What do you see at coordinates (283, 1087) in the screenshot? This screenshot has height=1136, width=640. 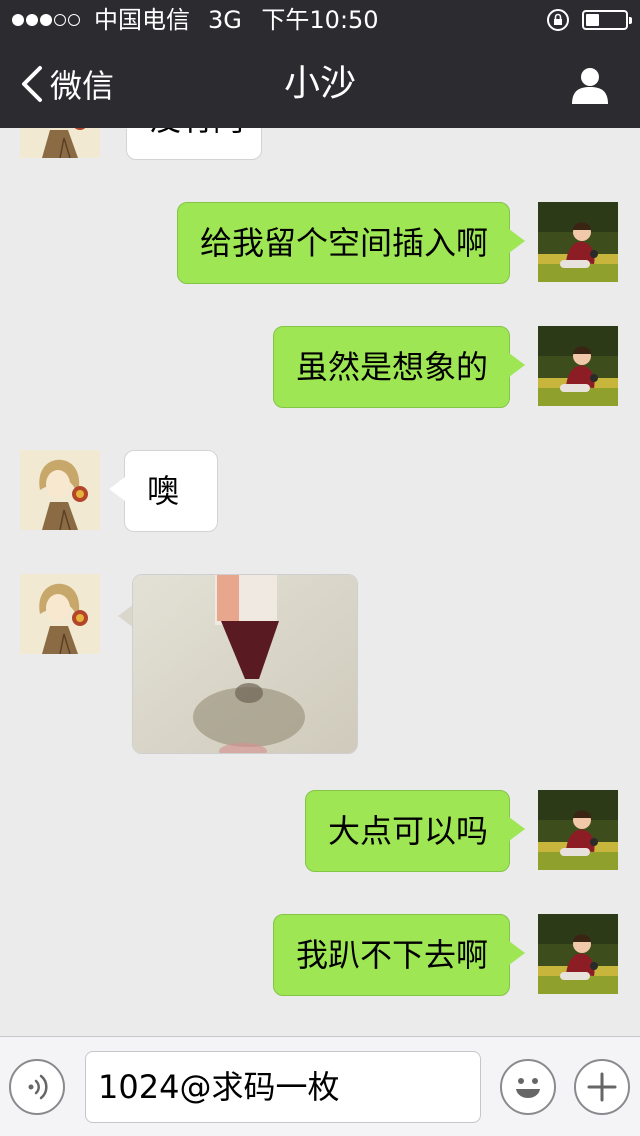 I see `message-input: 1024@求码一枚` at bounding box center [283, 1087].